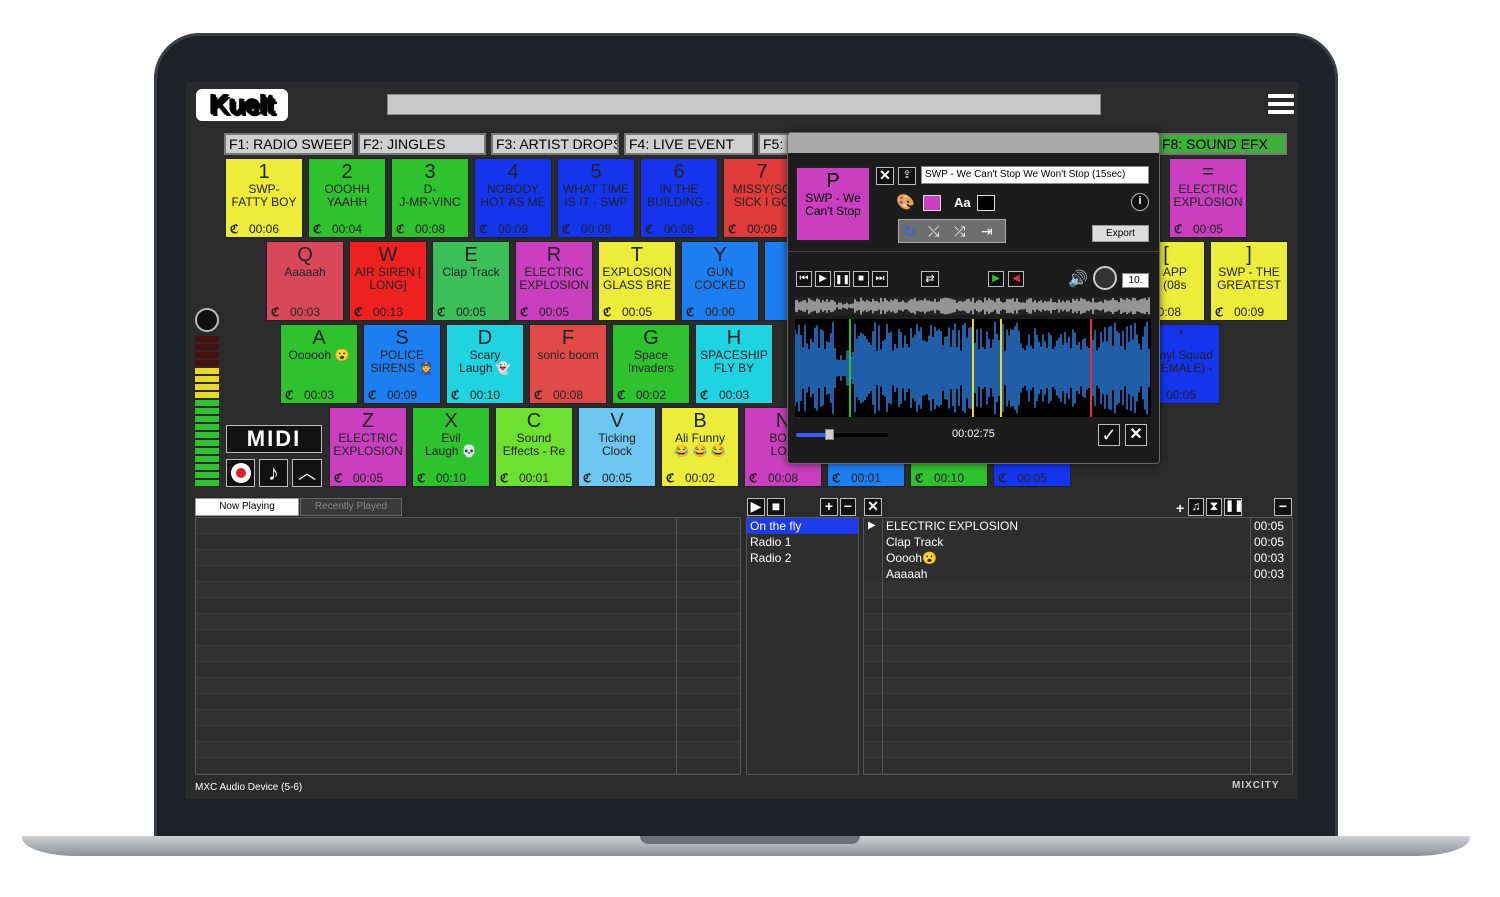 The height and width of the screenshot is (897, 1500). Describe the element at coordinates (973, 143) in the screenshot. I see `dialog-titlebar` at that location.